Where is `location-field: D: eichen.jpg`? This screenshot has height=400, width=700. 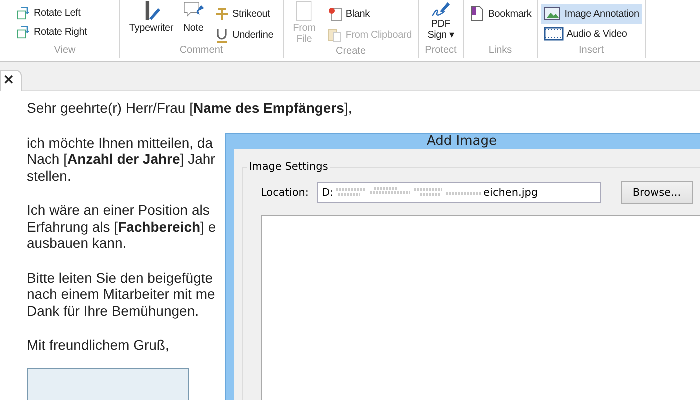 location-field: D: eichen.jpg is located at coordinates (458, 192).